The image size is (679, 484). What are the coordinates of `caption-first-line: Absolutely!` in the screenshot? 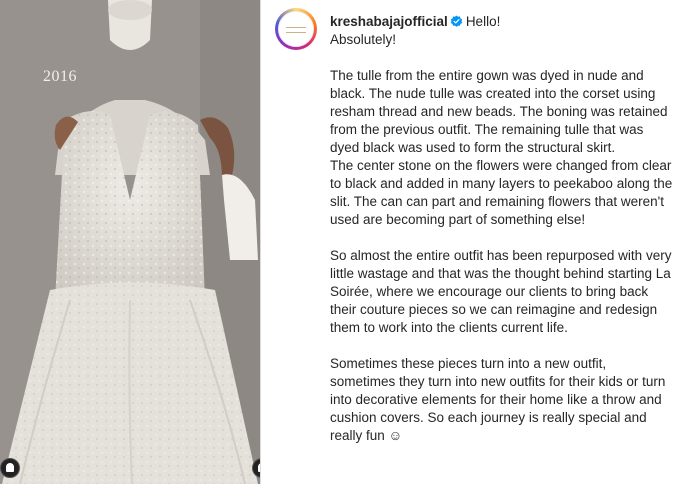 It's located at (363, 39).